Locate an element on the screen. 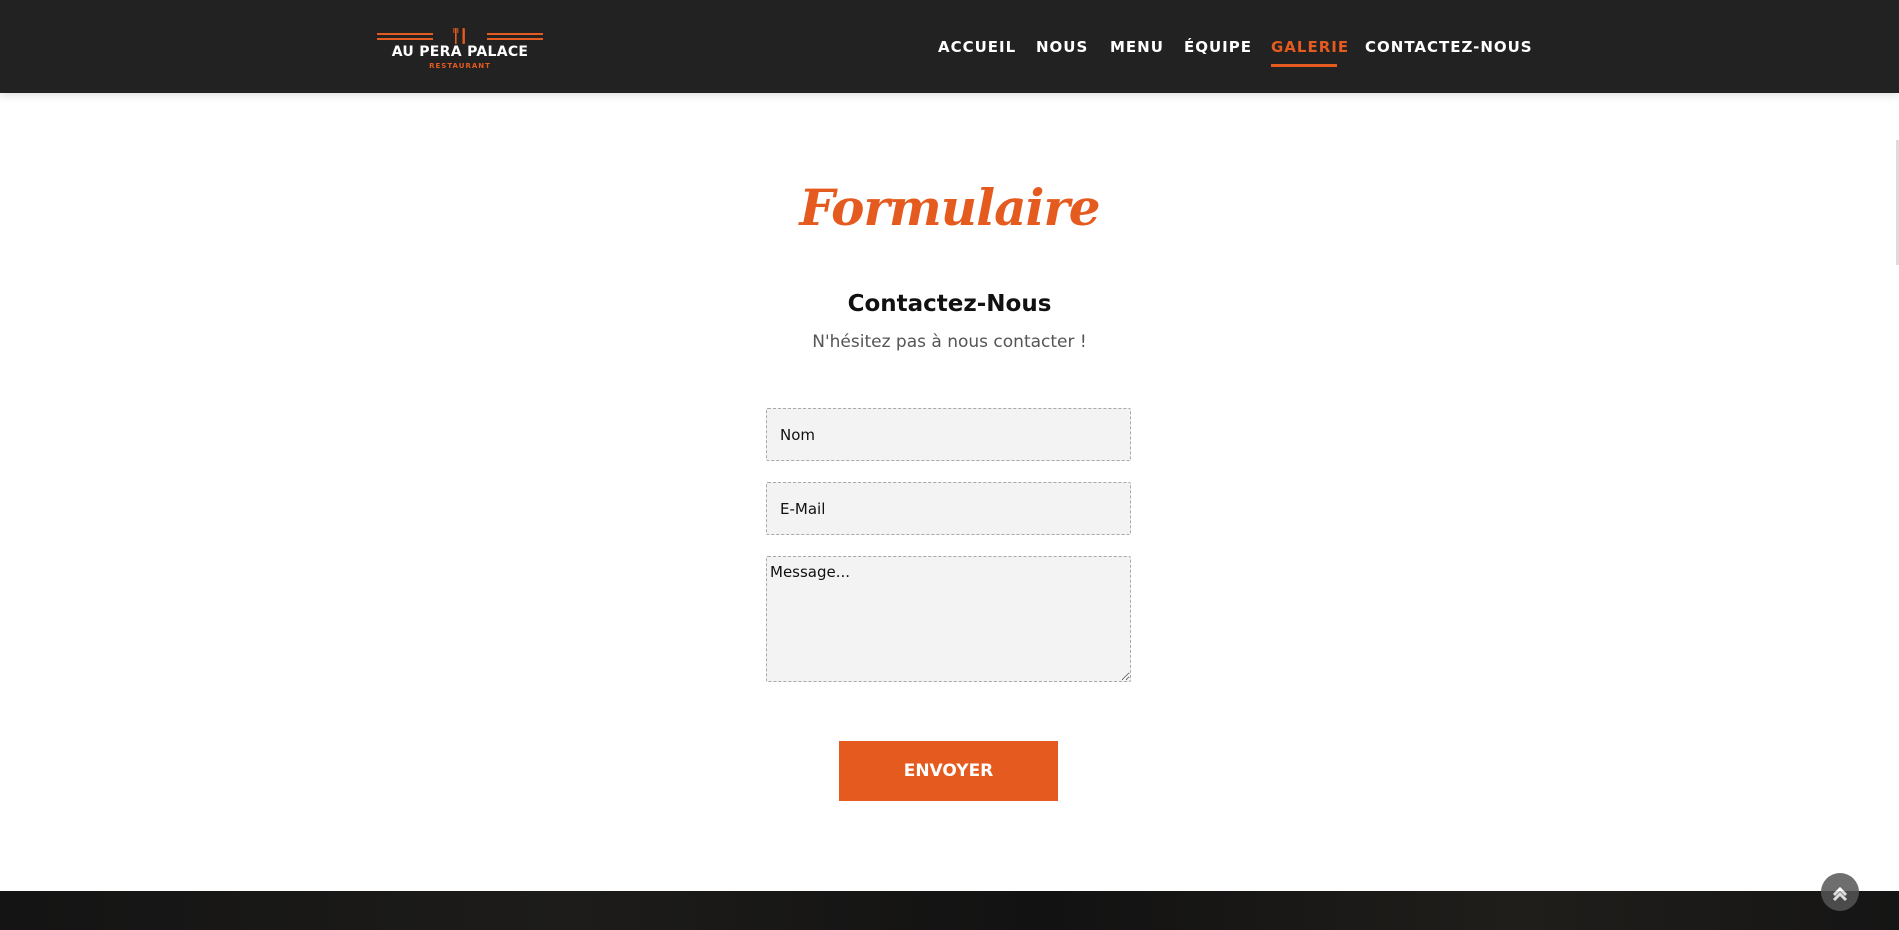  scroll-to-top-button is located at coordinates (1840, 892).